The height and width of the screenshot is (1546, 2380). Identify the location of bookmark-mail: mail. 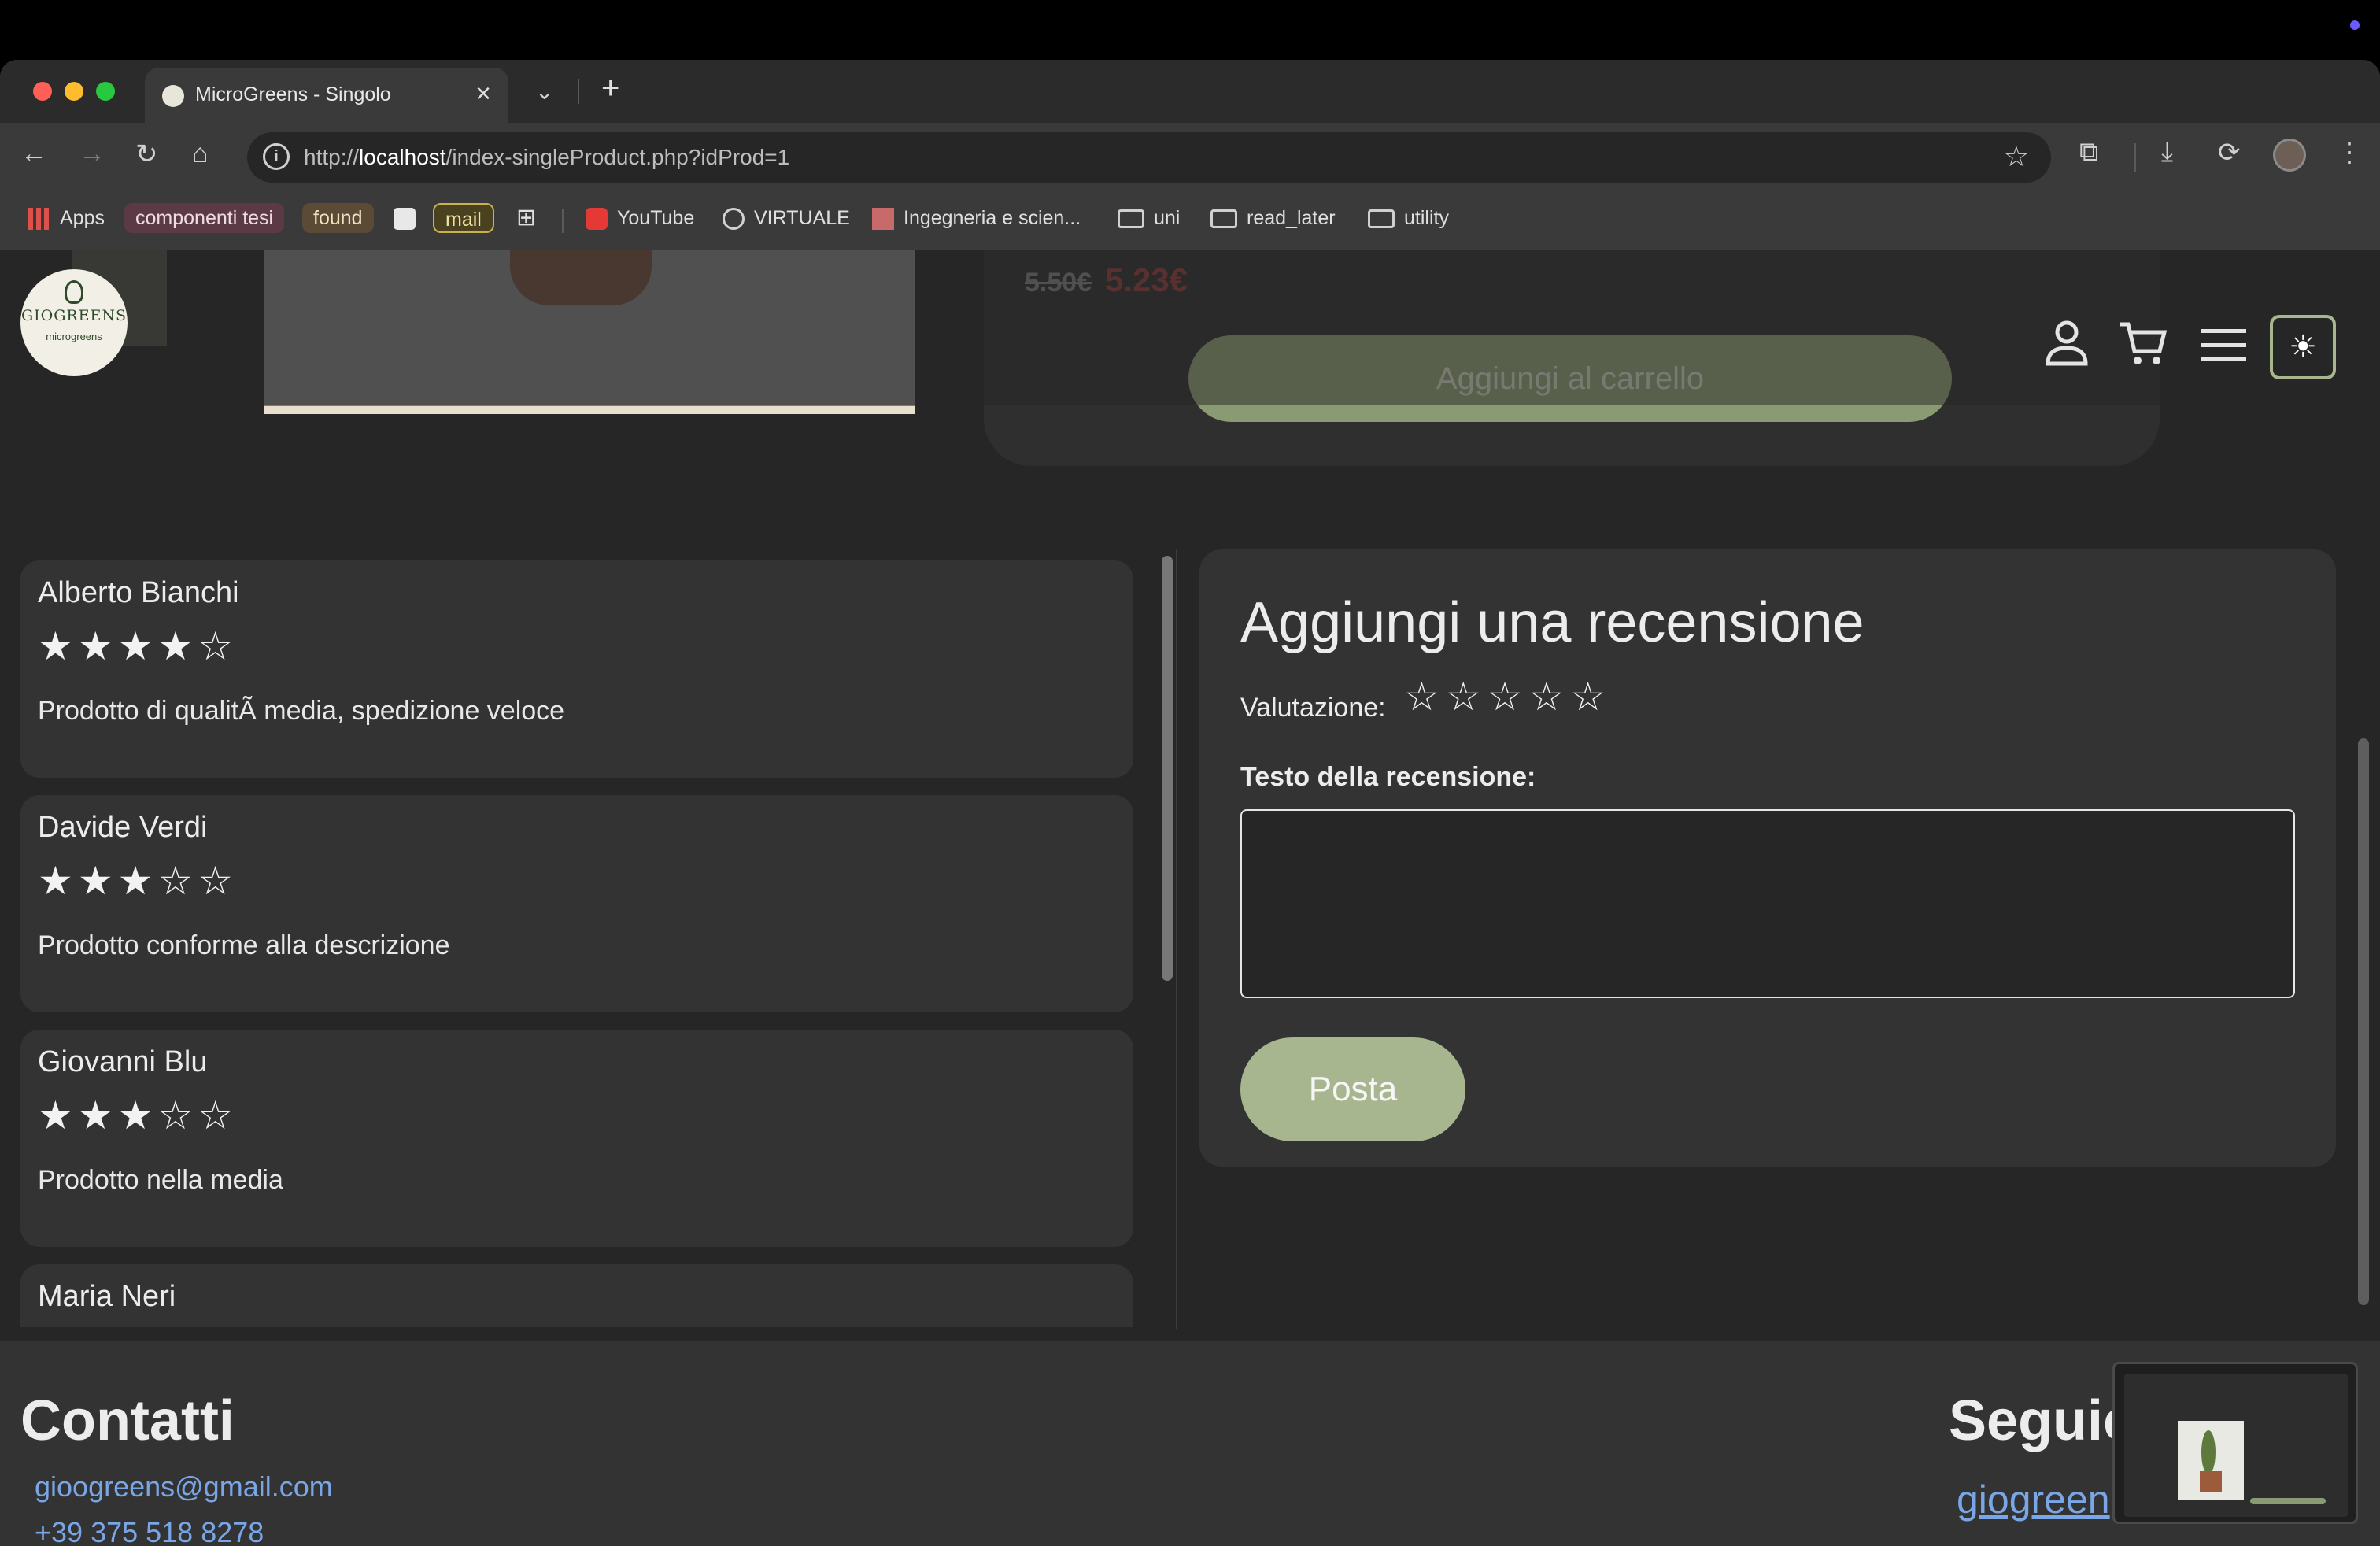
(463, 218).